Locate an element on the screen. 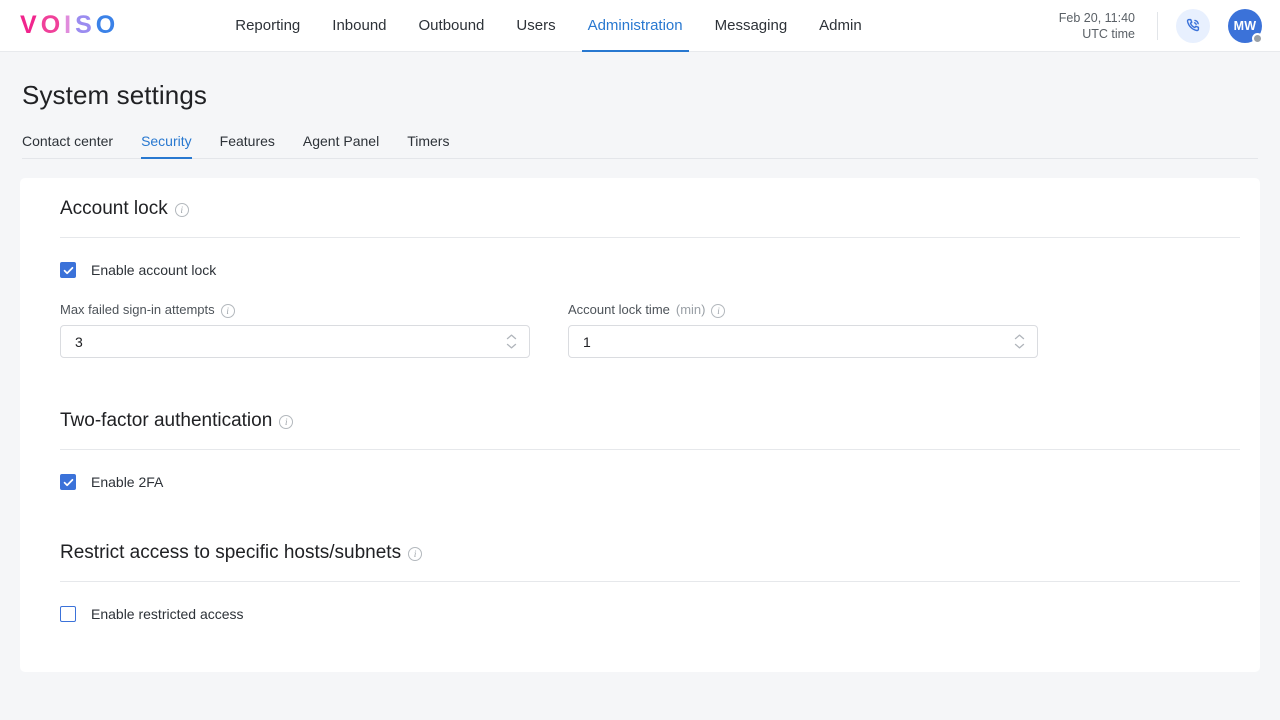  phone-glyph is located at coordinates (1193, 24).